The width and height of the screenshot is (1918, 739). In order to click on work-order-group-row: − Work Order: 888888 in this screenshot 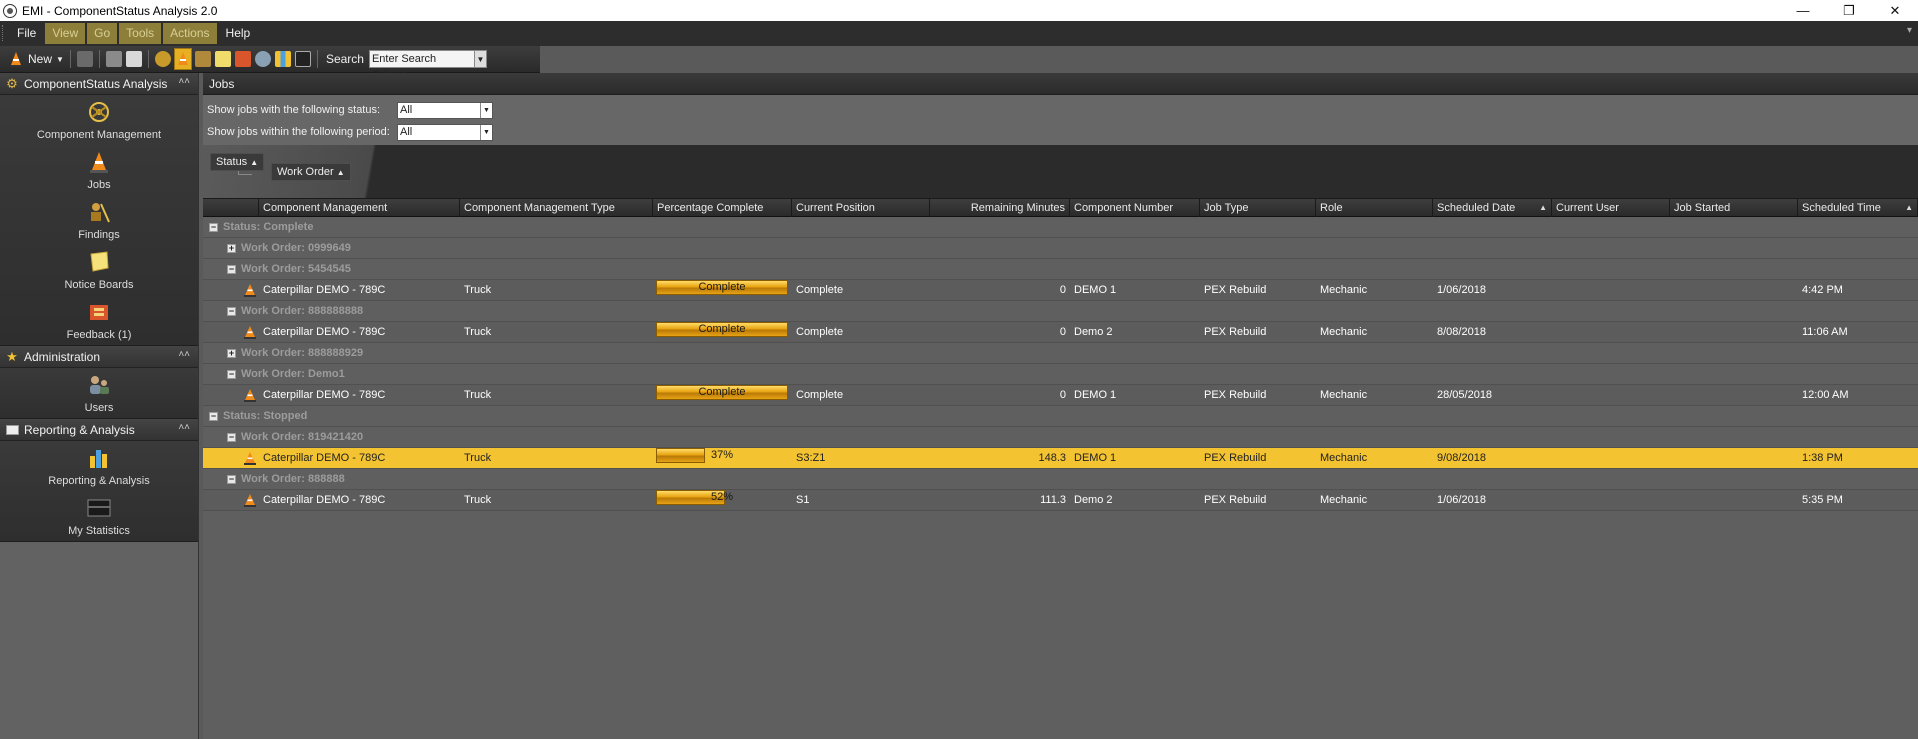, I will do `click(1060, 479)`.